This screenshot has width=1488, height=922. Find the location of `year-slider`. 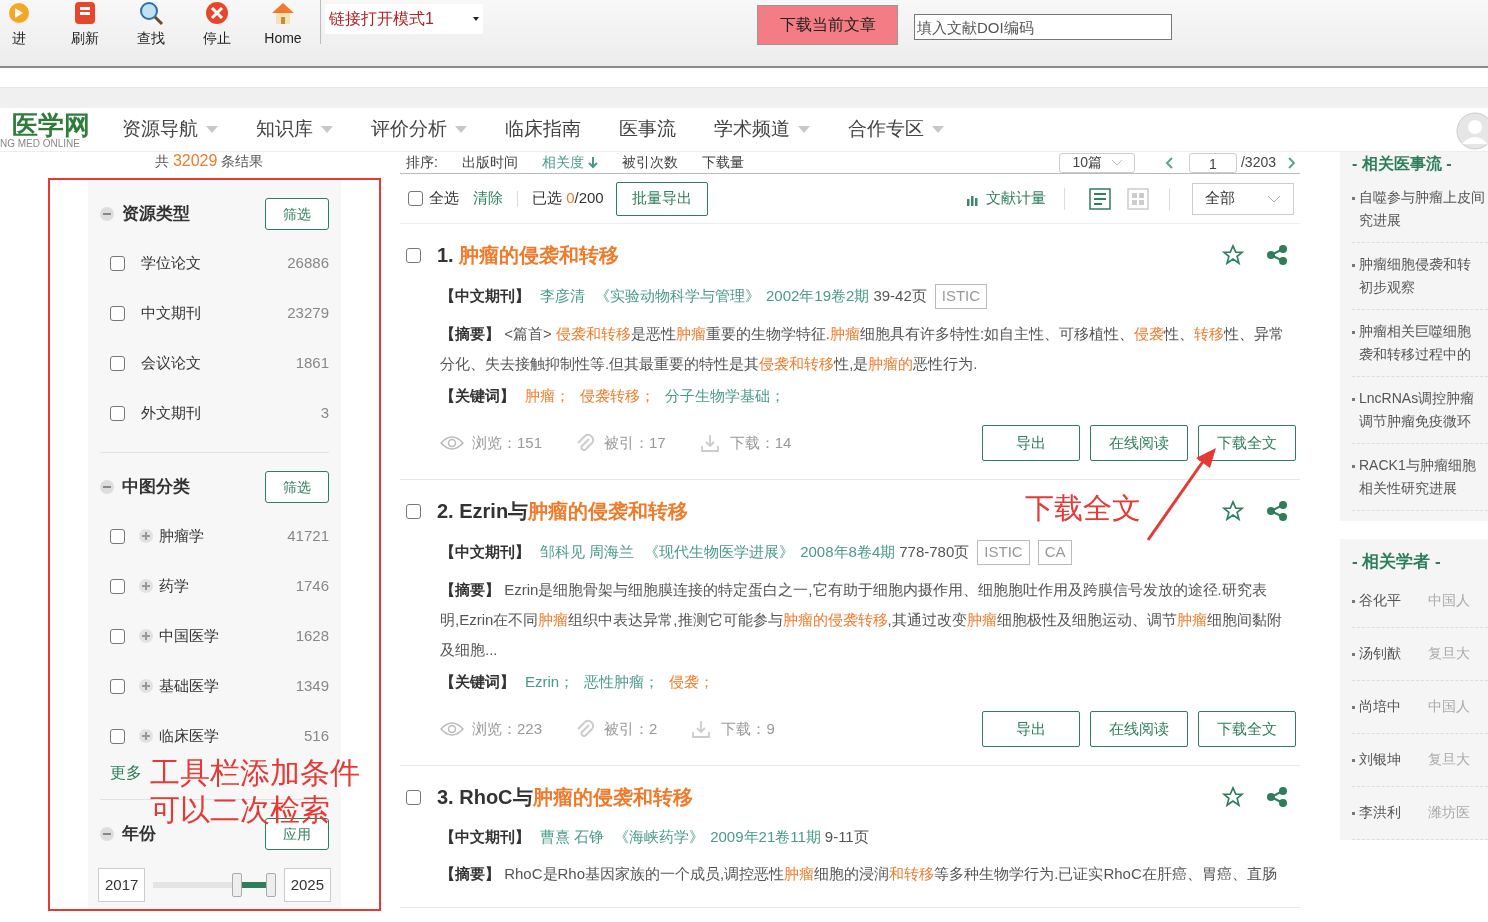

year-slider is located at coordinates (214, 885).